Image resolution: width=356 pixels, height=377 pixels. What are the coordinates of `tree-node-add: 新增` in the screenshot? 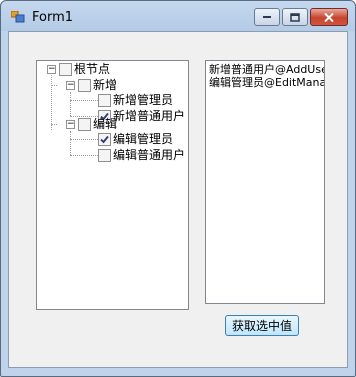 It's located at (97, 85).